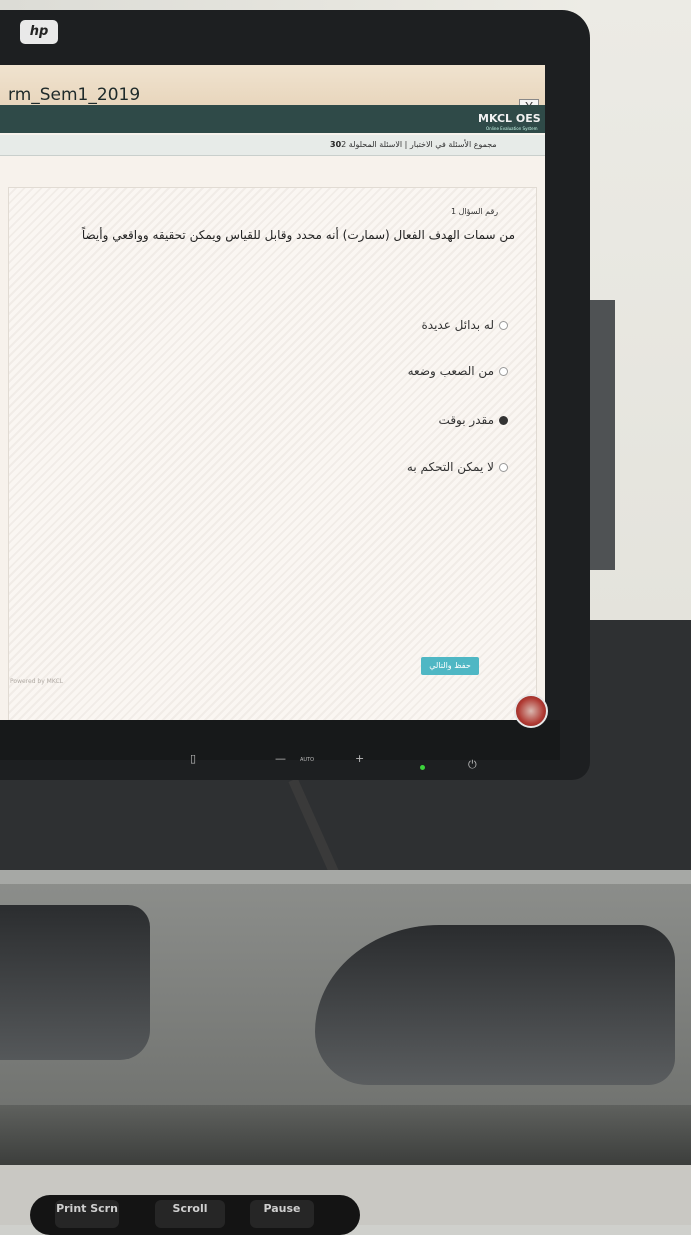 The height and width of the screenshot is (1235, 691). I want to click on plus-button: +, so click(359, 758).